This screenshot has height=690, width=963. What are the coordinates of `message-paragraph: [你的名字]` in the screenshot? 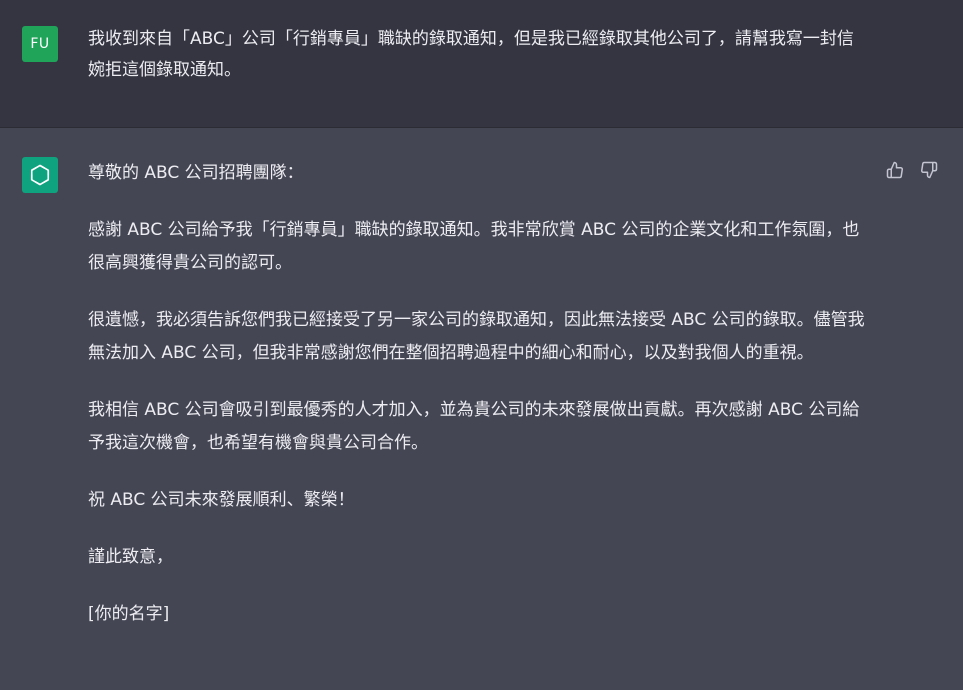 It's located at (129, 614).